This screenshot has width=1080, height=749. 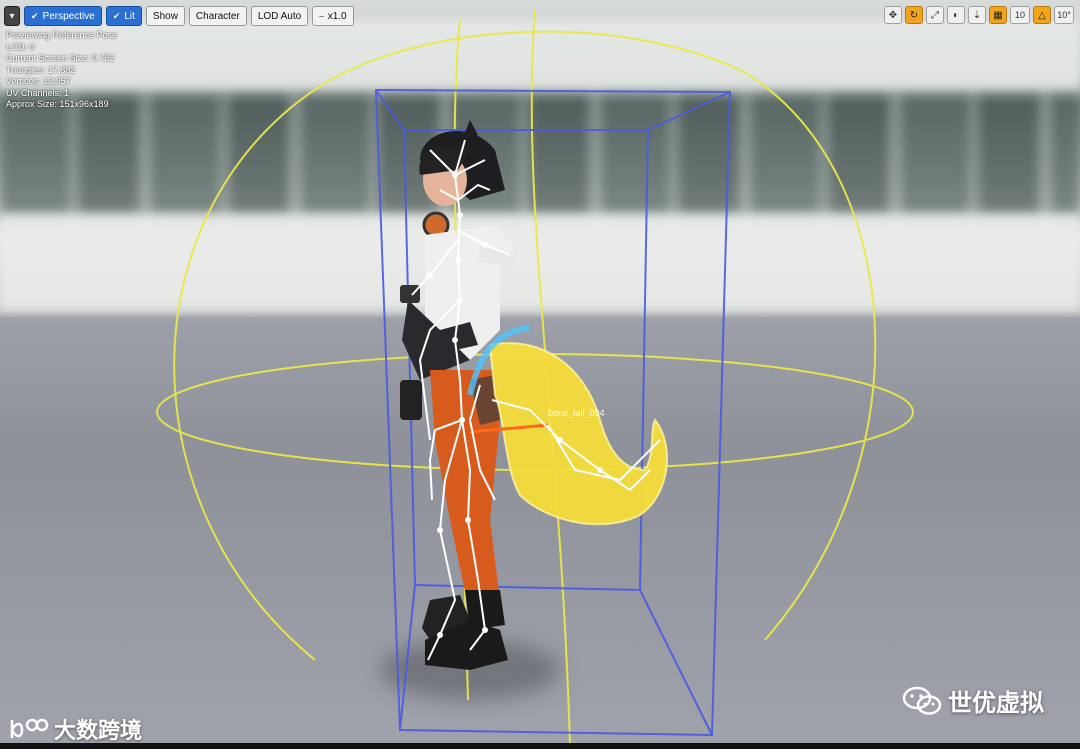 What do you see at coordinates (12, 16) in the screenshot?
I see `viewport-options-button: ▾` at bounding box center [12, 16].